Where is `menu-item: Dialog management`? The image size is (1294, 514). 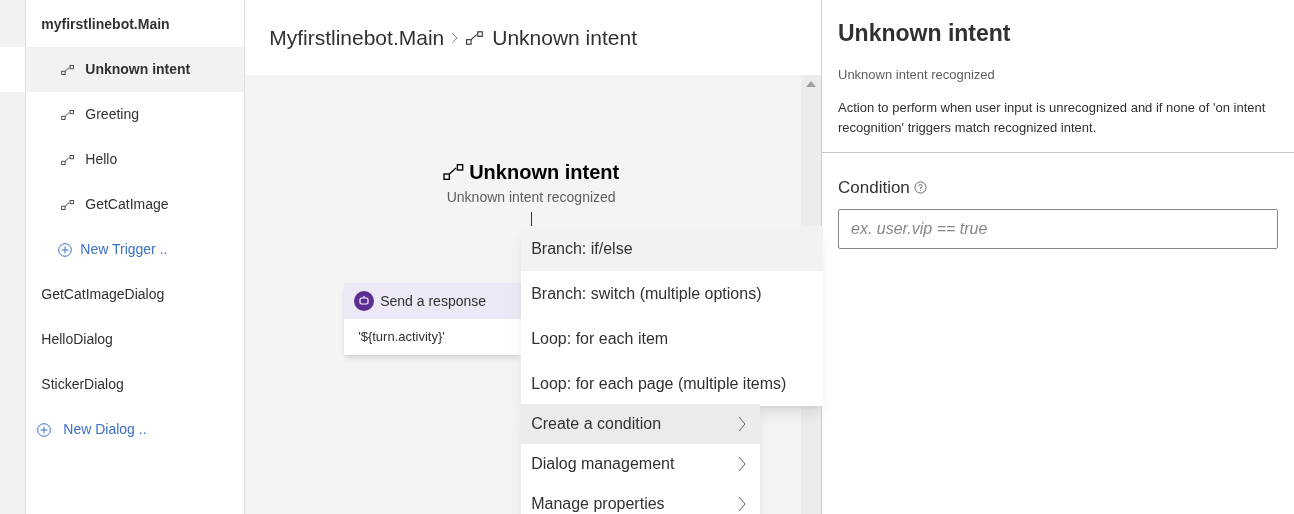
menu-item: Dialog management is located at coordinates (641, 464).